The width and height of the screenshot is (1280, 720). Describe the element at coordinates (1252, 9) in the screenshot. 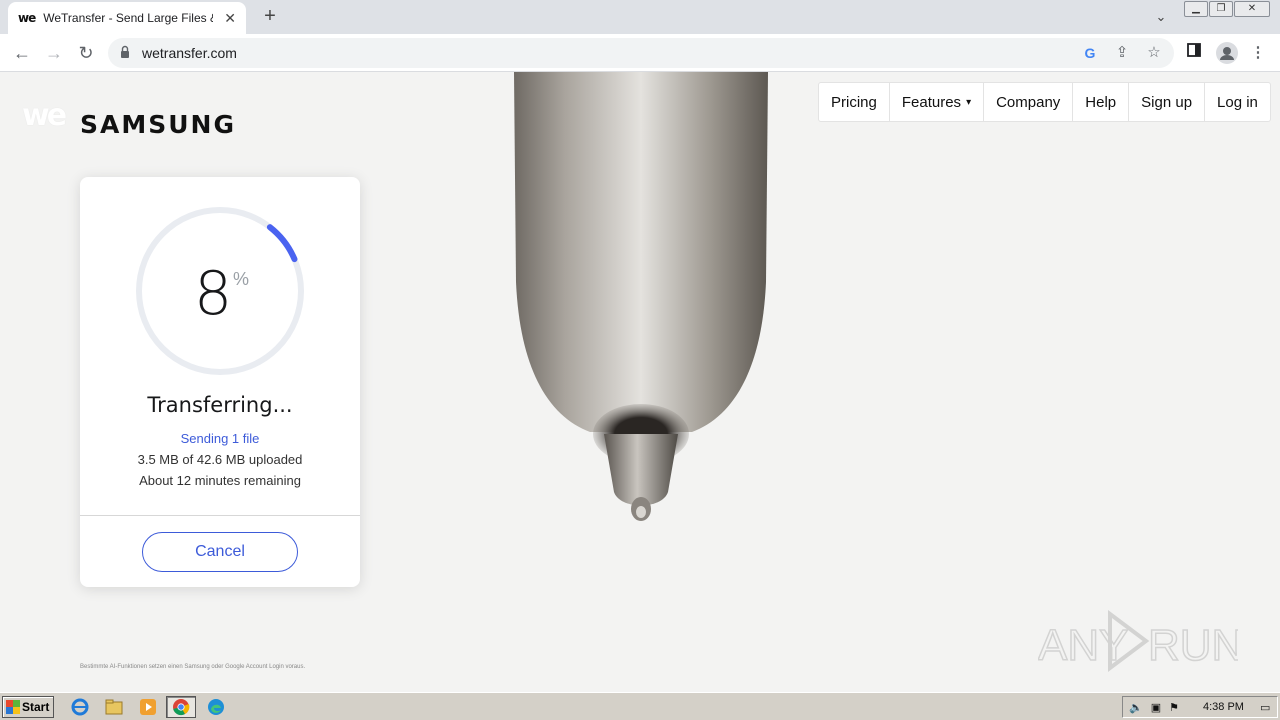

I see `close-window-icon: ✕` at that location.